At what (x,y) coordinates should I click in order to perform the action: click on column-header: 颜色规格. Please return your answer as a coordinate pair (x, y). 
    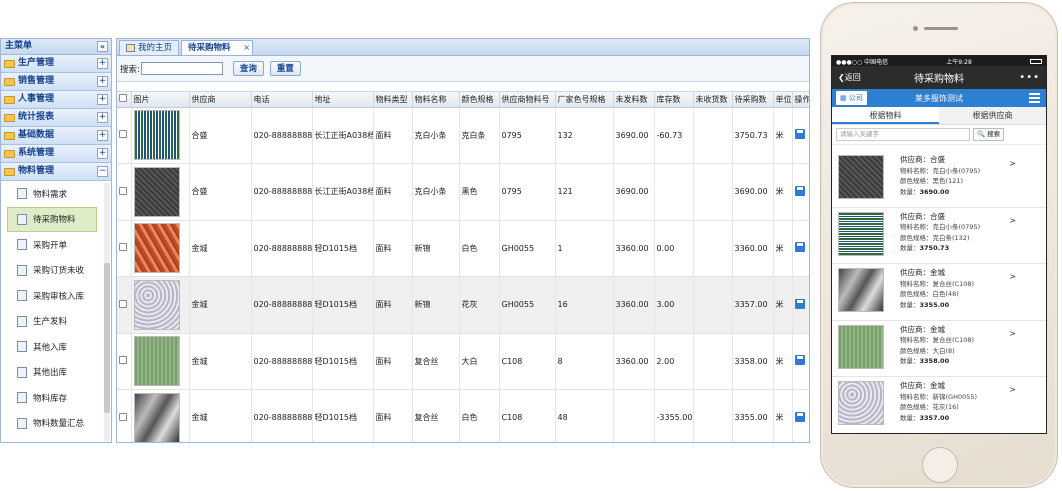
    Looking at the image, I should click on (479, 100).